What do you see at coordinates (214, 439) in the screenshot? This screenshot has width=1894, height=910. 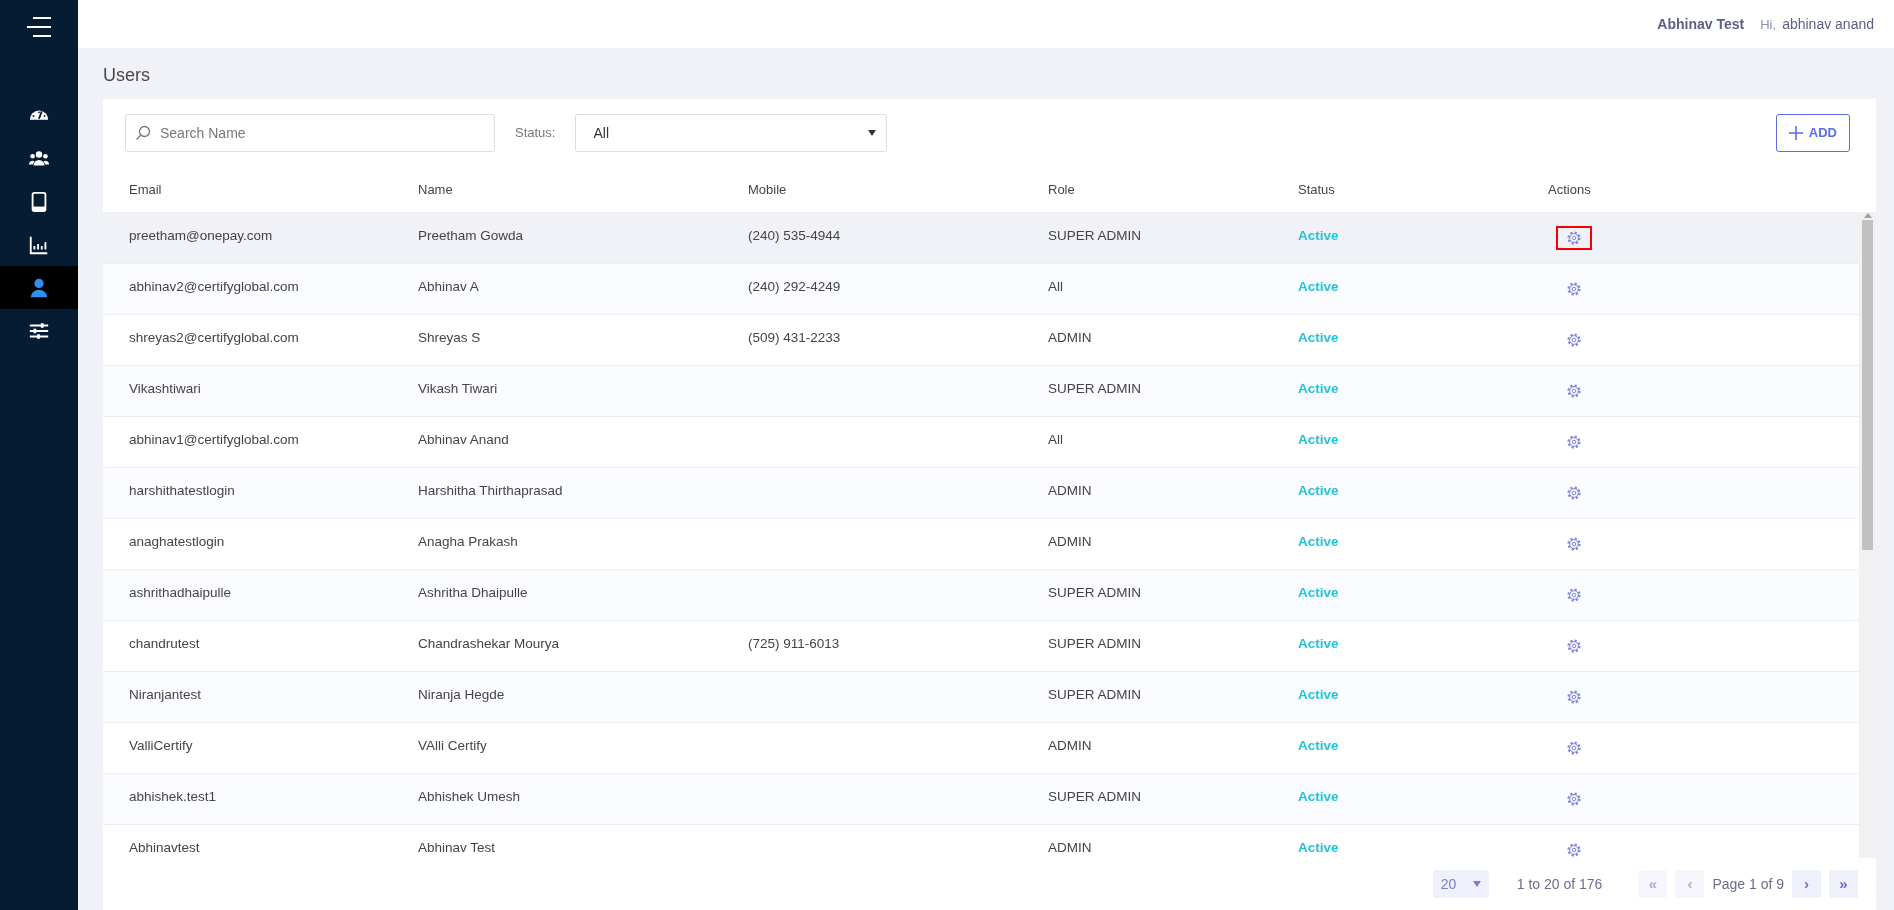 I see `email-cell-text: abhinav1@certifyglobal.com` at bounding box center [214, 439].